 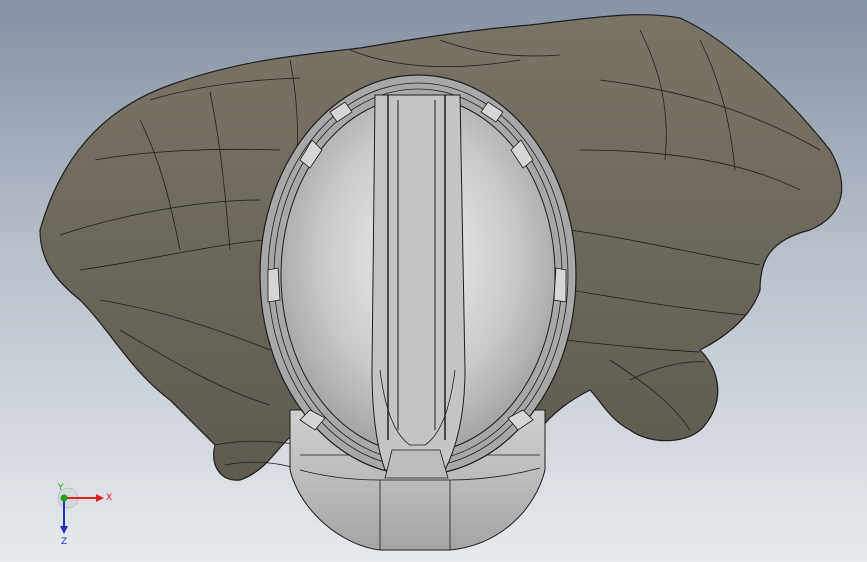 What do you see at coordinates (64, 498) in the screenshot?
I see `y-axis-point` at bounding box center [64, 498].